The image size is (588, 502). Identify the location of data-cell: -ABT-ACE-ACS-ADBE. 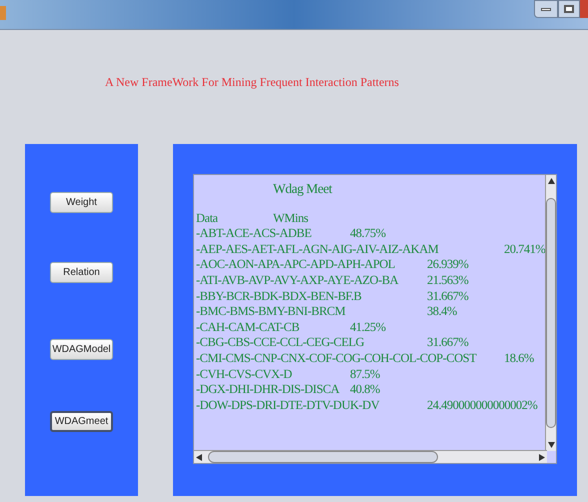
(254, 233).